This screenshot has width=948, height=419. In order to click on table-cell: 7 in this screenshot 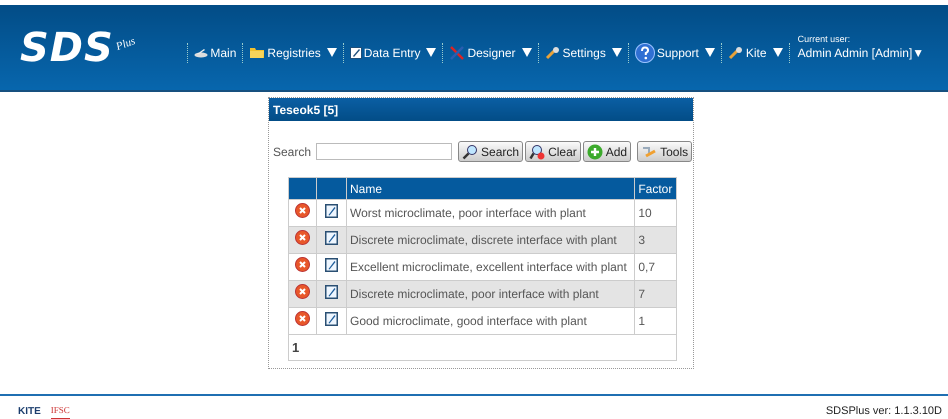, I will do `click(655, 294)`.